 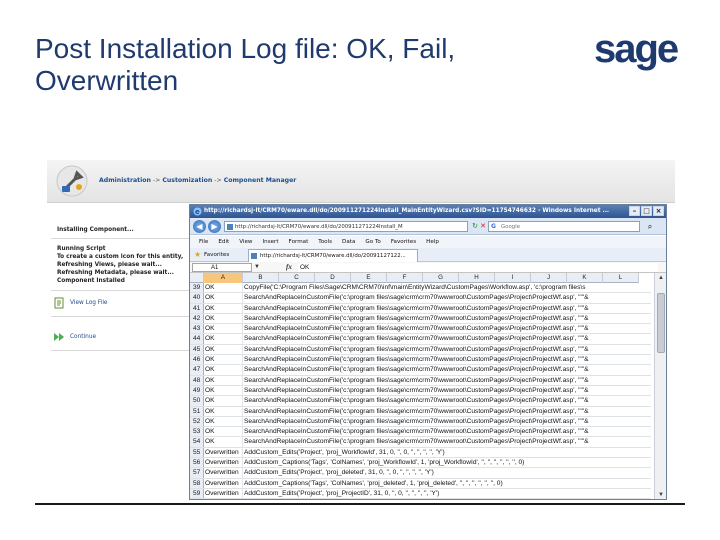 What do you see at coordinates (197, 432) in the screenshot?
I see `row-number: 53` at bounding box center [197, 432].